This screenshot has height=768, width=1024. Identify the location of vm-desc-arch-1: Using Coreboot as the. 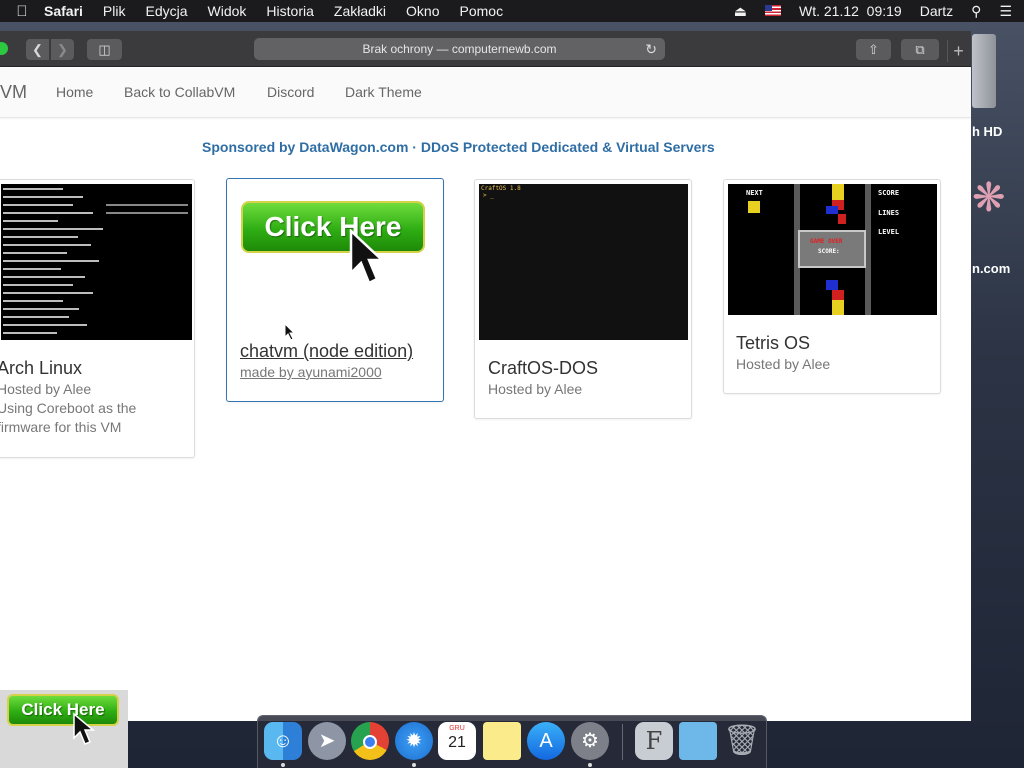
(68, 408).